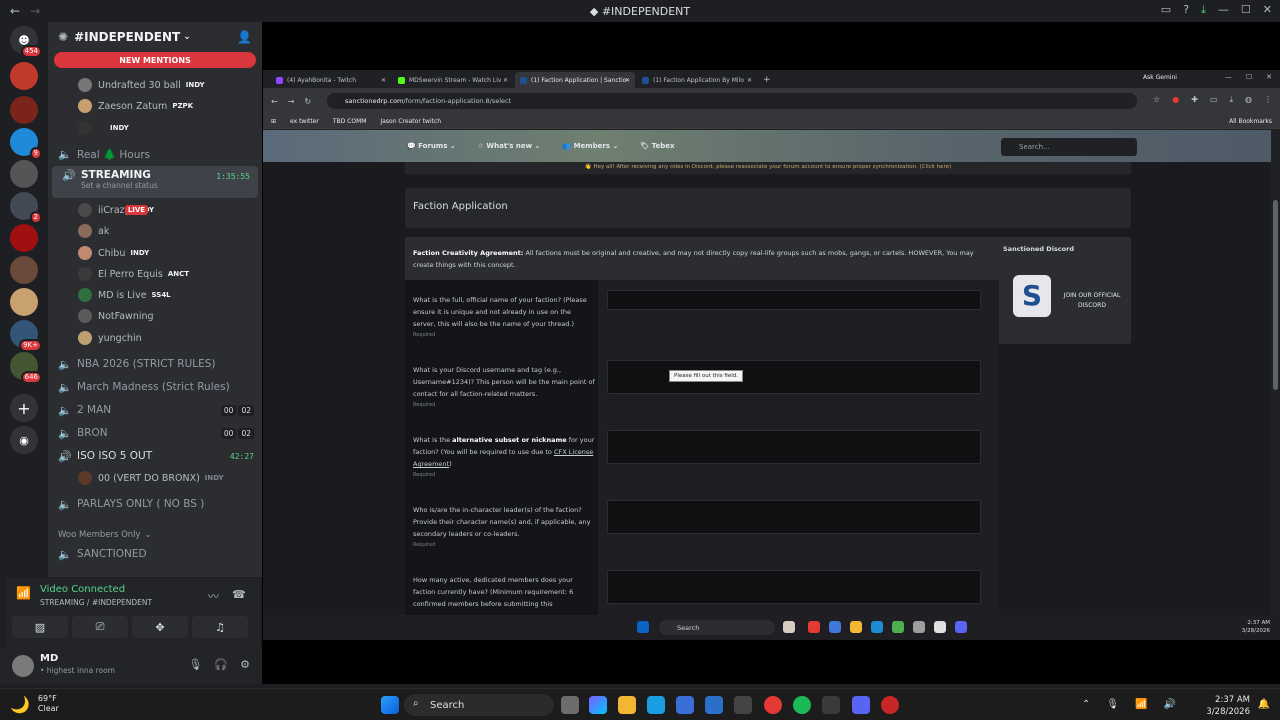  Describe the element at coordinates (590, 146) in the screenshot. I see `nav-members: 👥 Members ⌄` at that location.